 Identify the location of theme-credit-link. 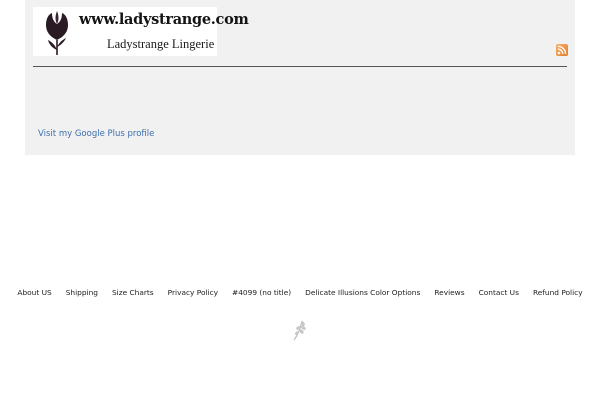
(300, 330).